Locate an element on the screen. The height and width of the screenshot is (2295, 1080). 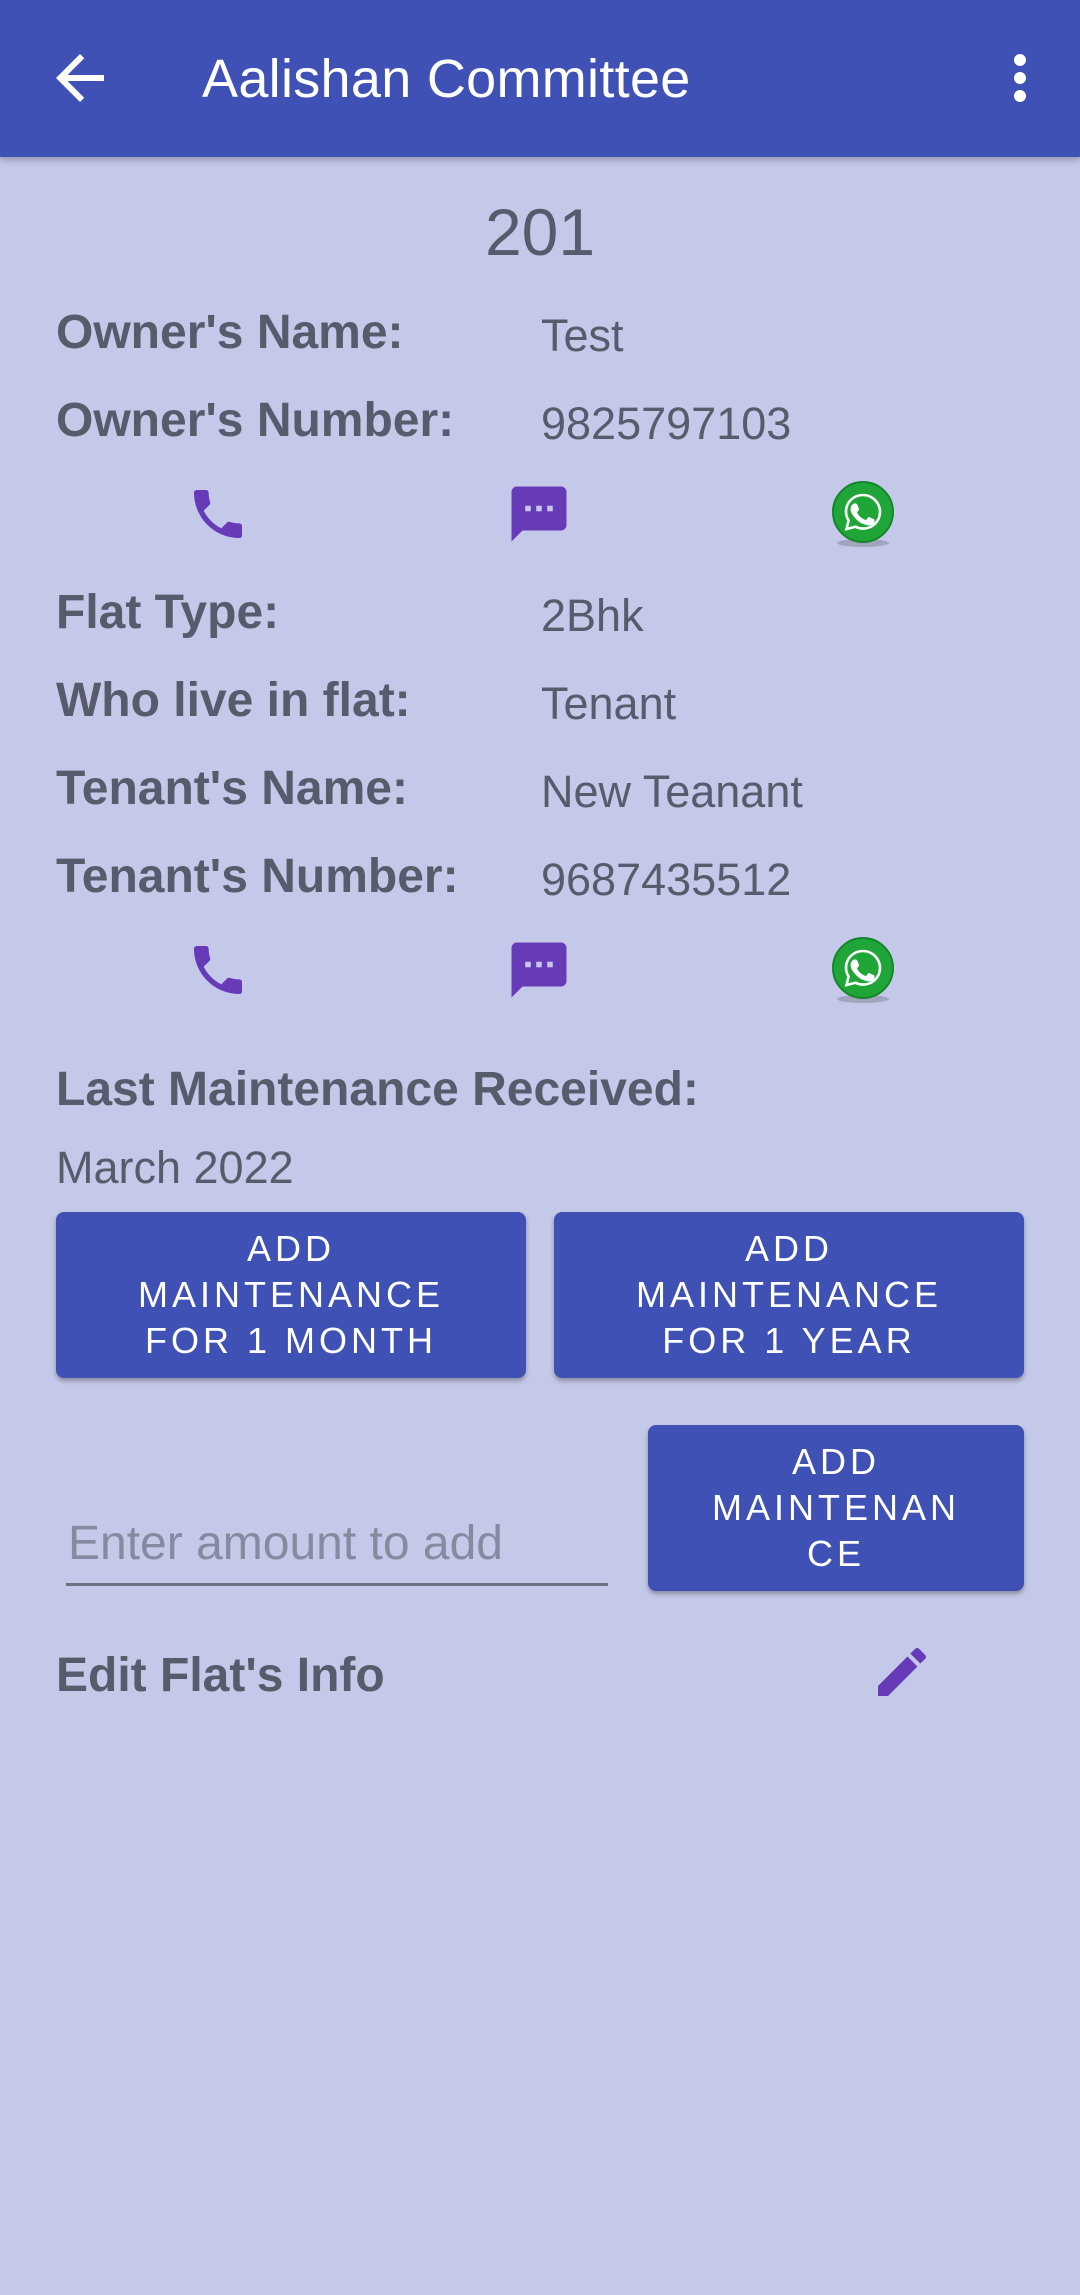
edit-pencil-icon is located at coordinates (902, 1672).